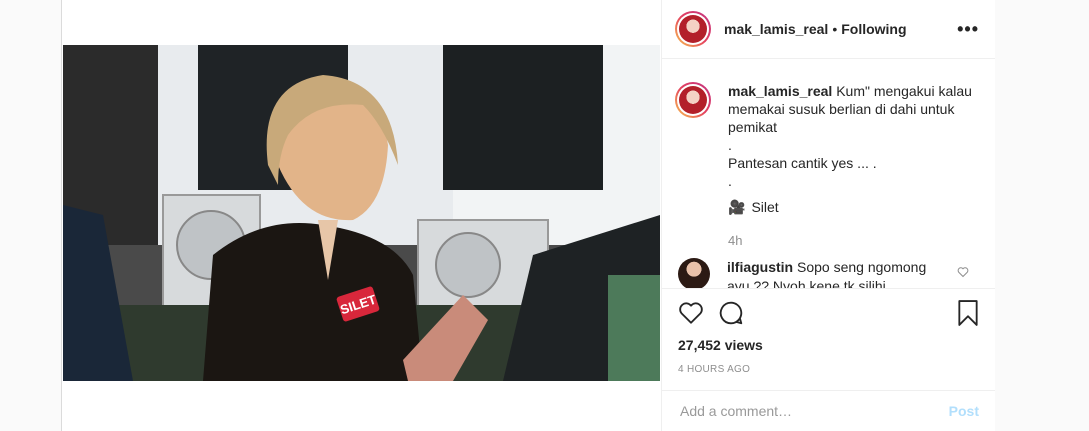 This screenshot has width=1089, height=431. I want to click on bookmark-icon, so click(968, 313).